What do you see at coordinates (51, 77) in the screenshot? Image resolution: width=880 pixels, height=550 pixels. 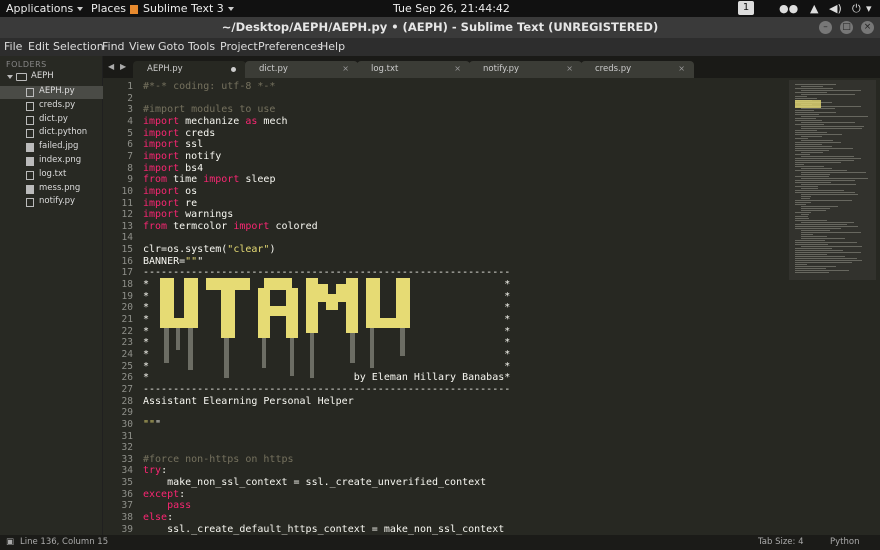 I see `folder-item: AEPH` at bounding box center [51, 77].